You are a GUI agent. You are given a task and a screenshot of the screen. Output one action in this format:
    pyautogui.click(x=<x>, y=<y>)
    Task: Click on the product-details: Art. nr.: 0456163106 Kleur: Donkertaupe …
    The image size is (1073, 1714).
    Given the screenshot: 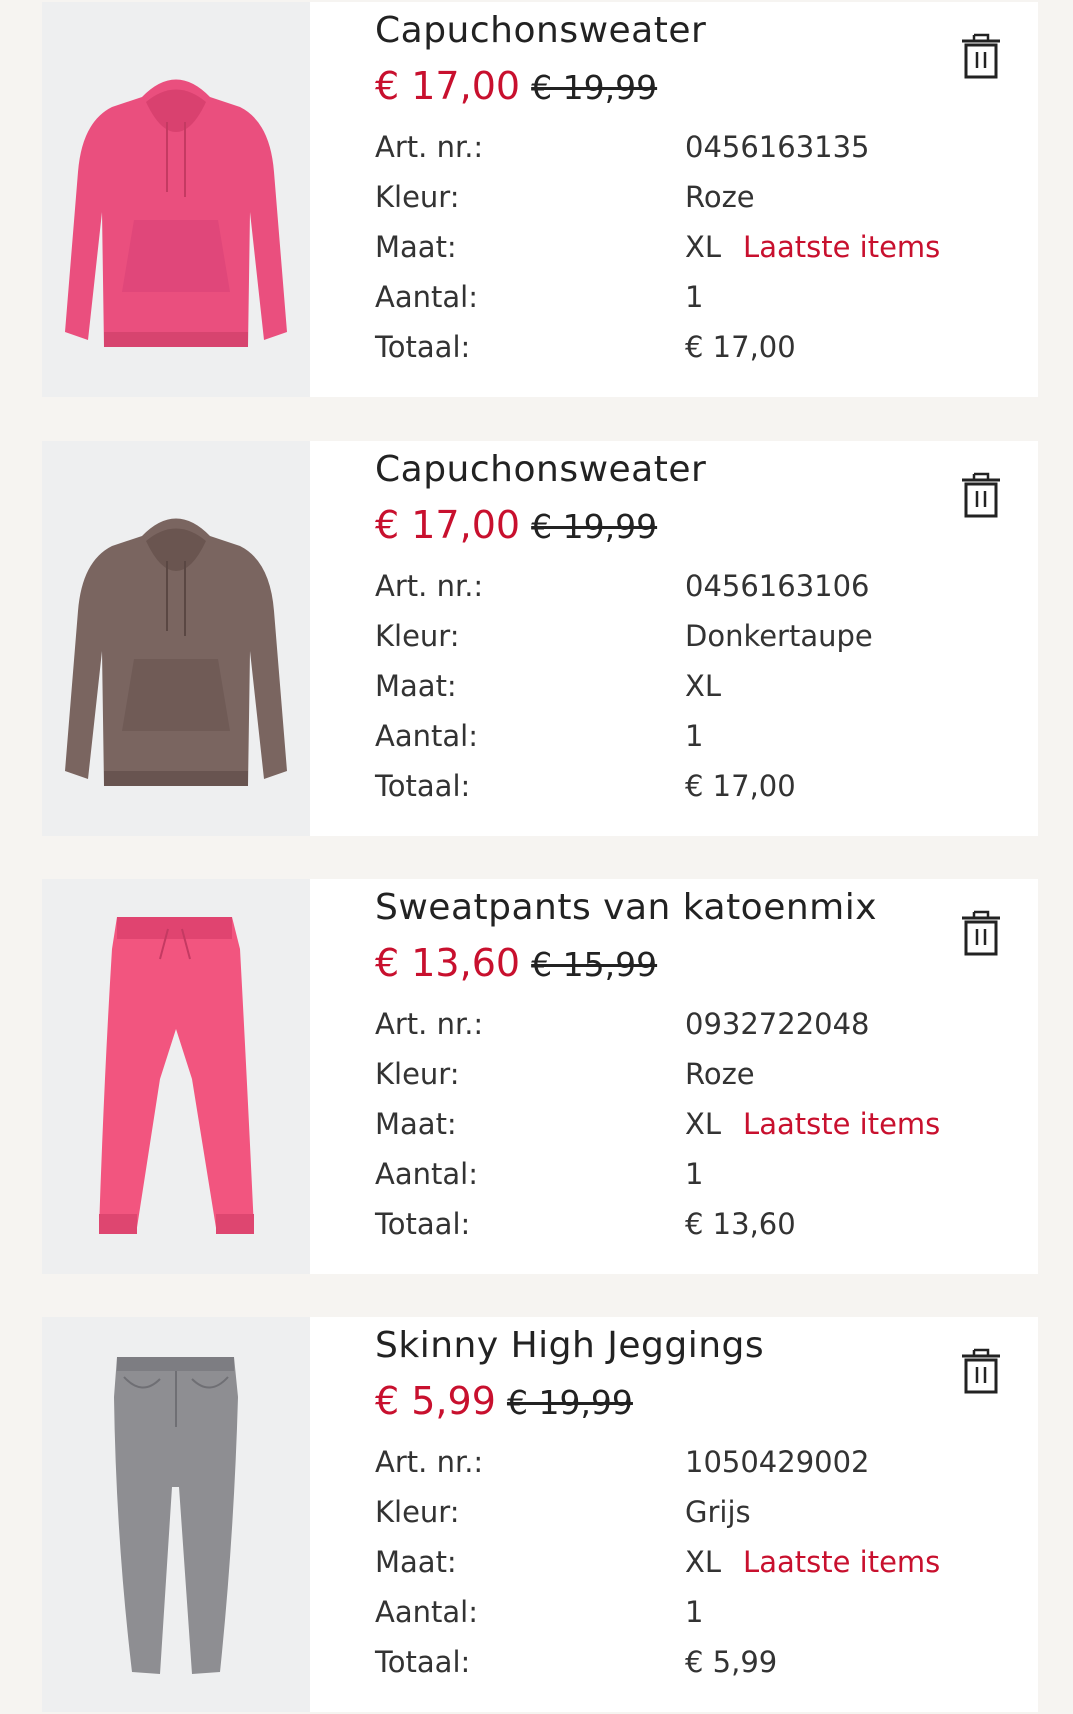 What is the action you would take?
    pyautogui.click(x=624, y=686)
    